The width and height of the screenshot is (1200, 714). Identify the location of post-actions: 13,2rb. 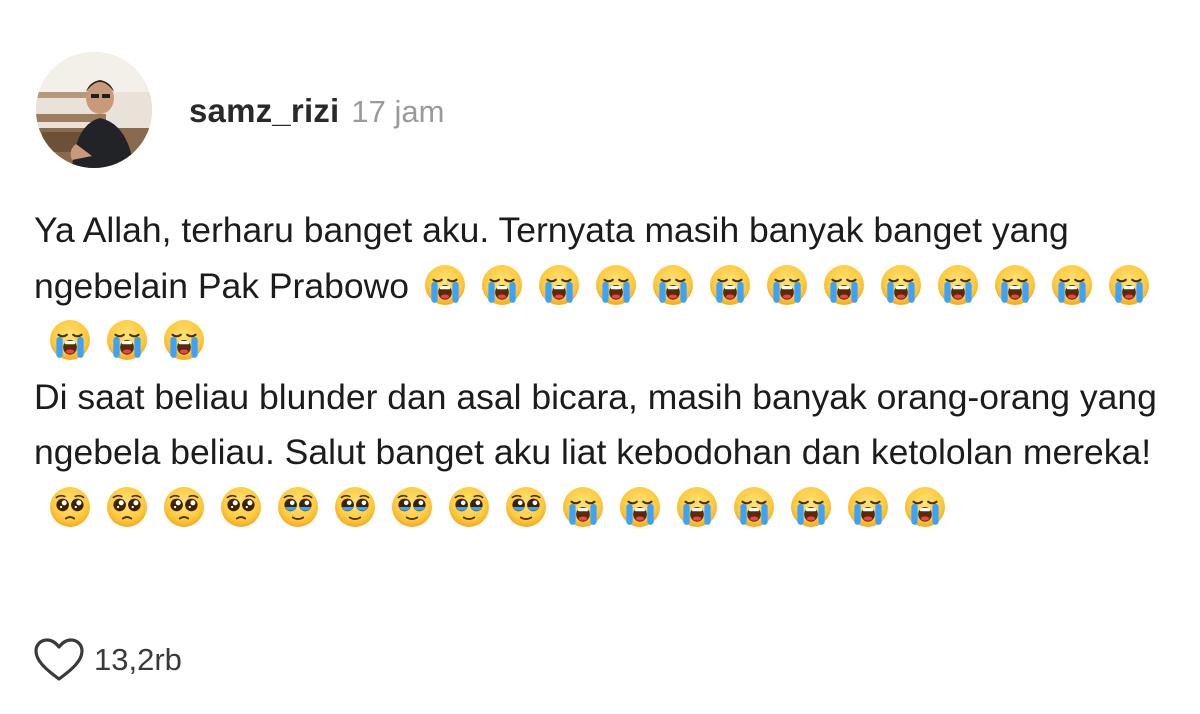
(108, 660).